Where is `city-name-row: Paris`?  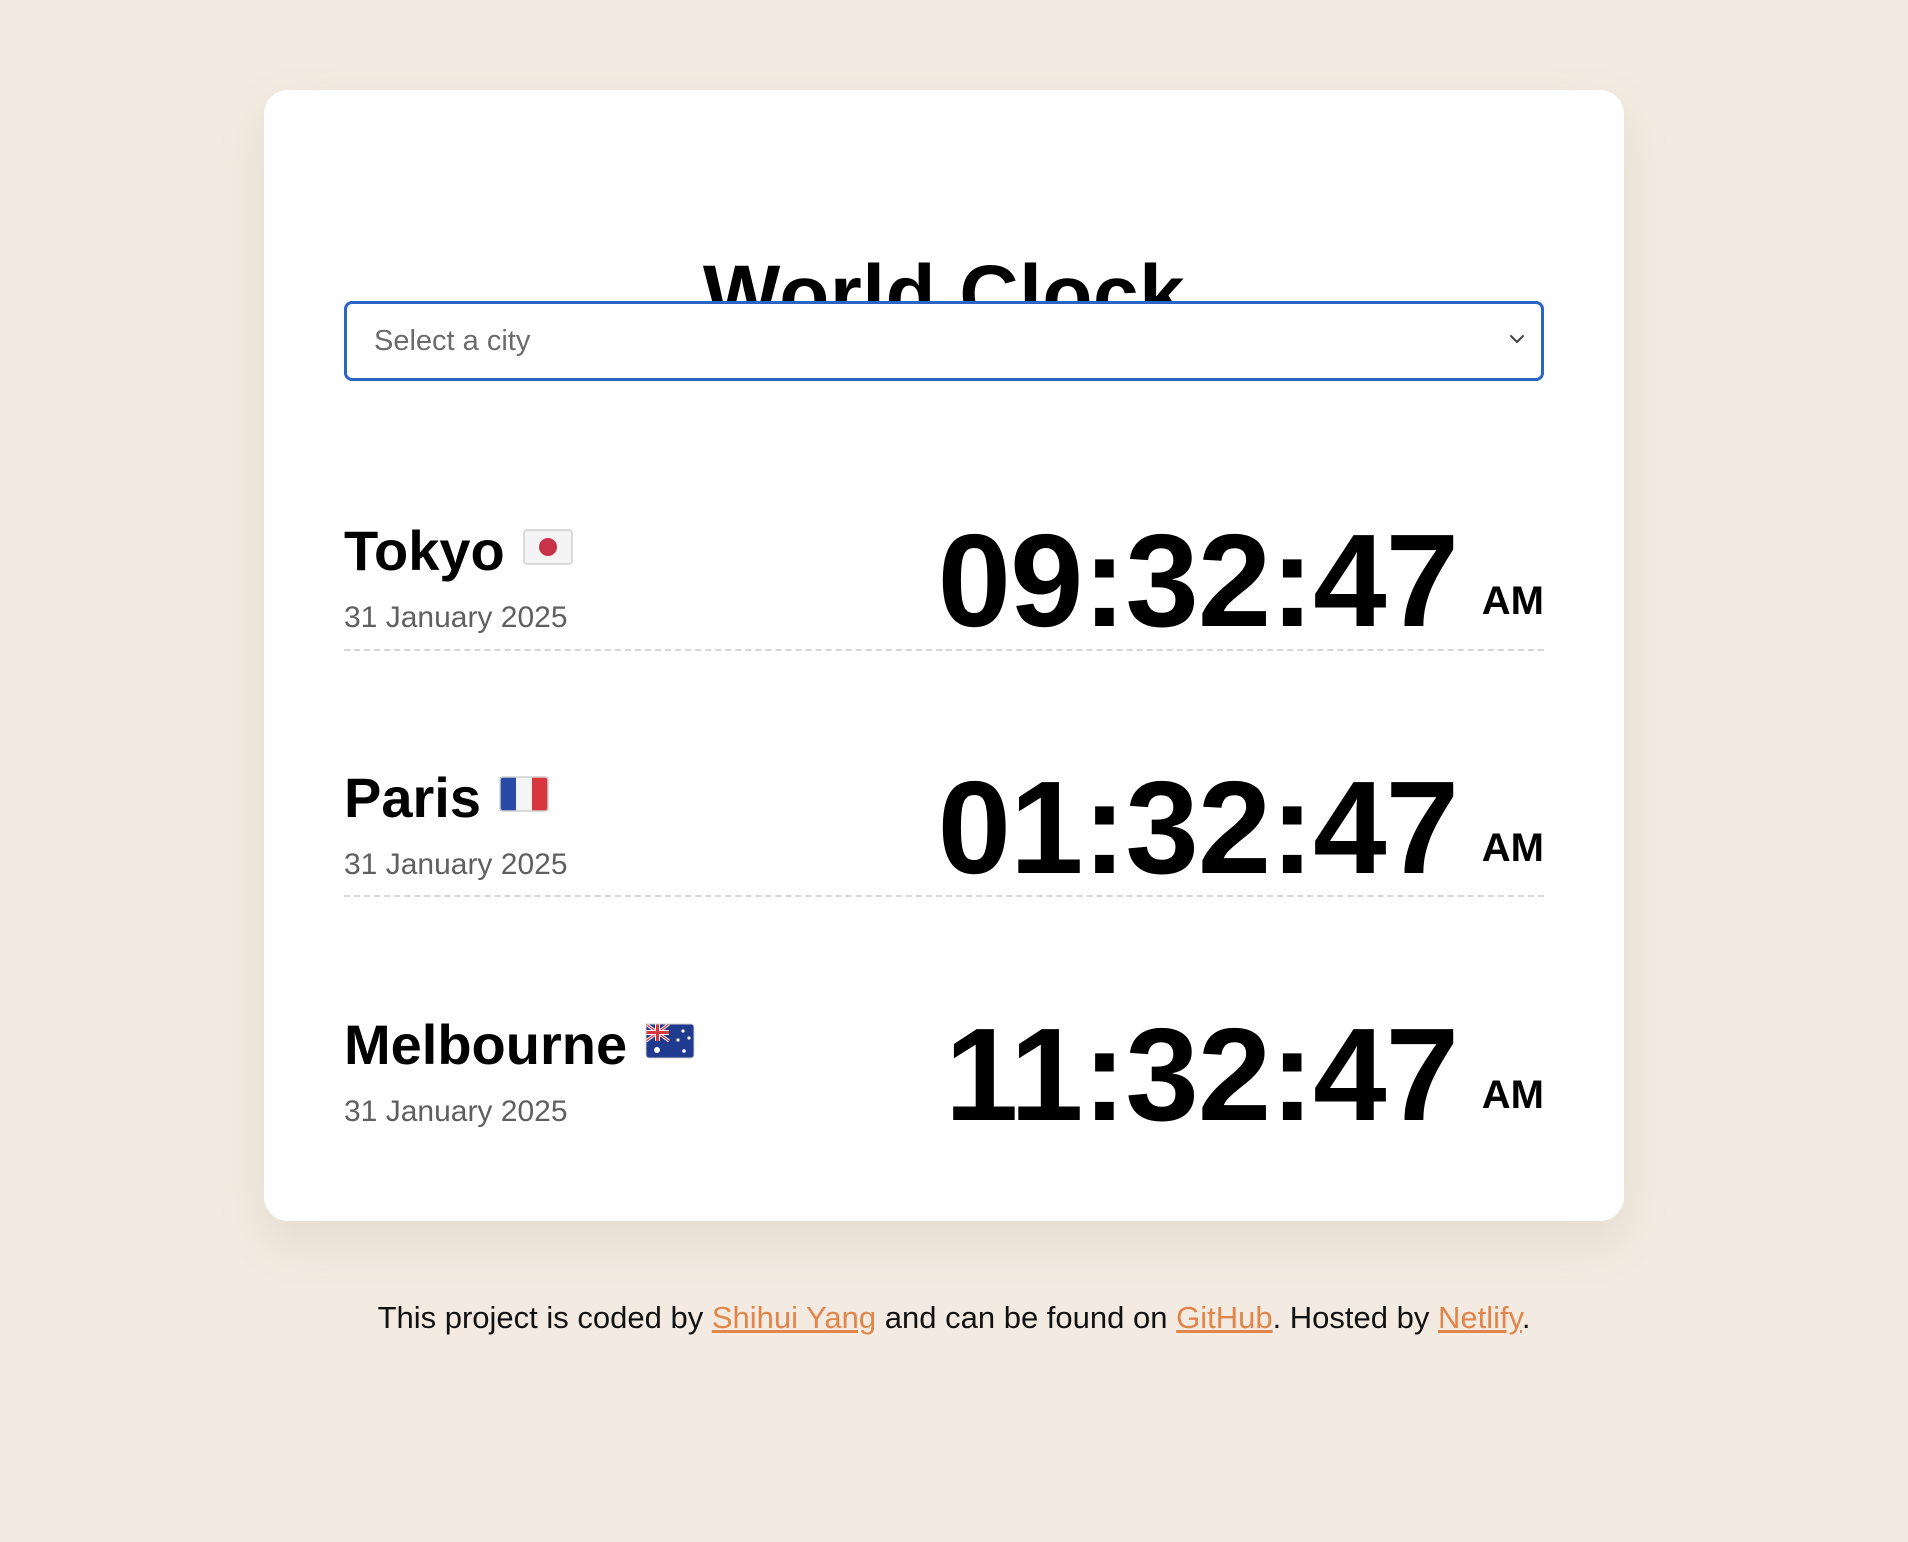
city-name-row: Paris is located at coordinates (446, 798).